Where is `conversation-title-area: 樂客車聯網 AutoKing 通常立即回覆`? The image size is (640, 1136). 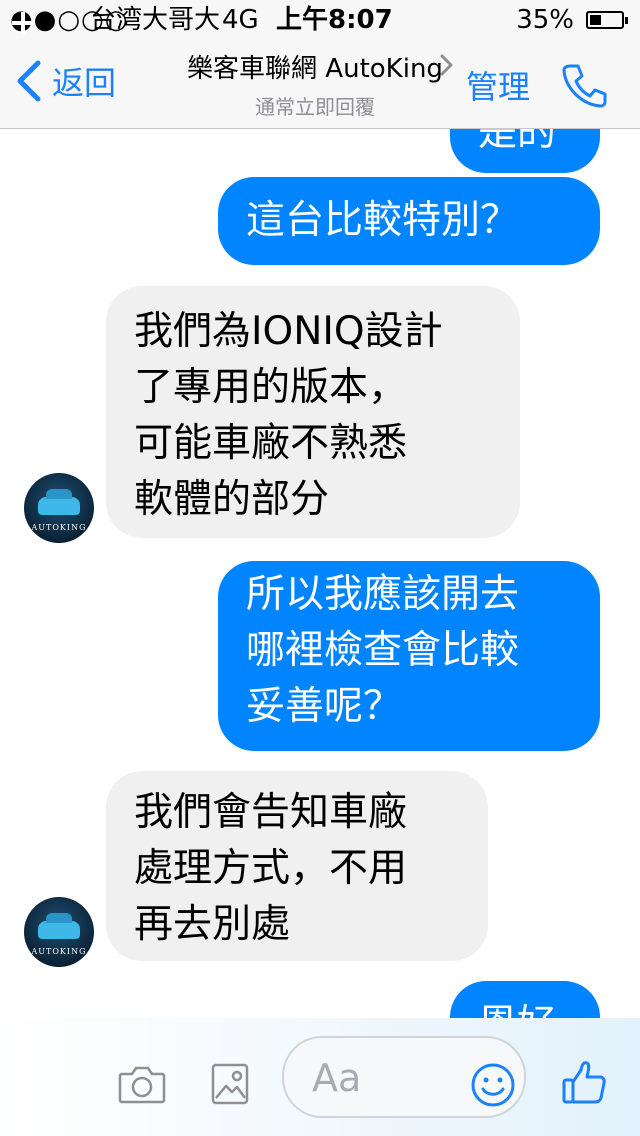 conversation-title-area: 樂客車聯網 AutoKing 通常立即回覆 is located at coordinates (315, 84).